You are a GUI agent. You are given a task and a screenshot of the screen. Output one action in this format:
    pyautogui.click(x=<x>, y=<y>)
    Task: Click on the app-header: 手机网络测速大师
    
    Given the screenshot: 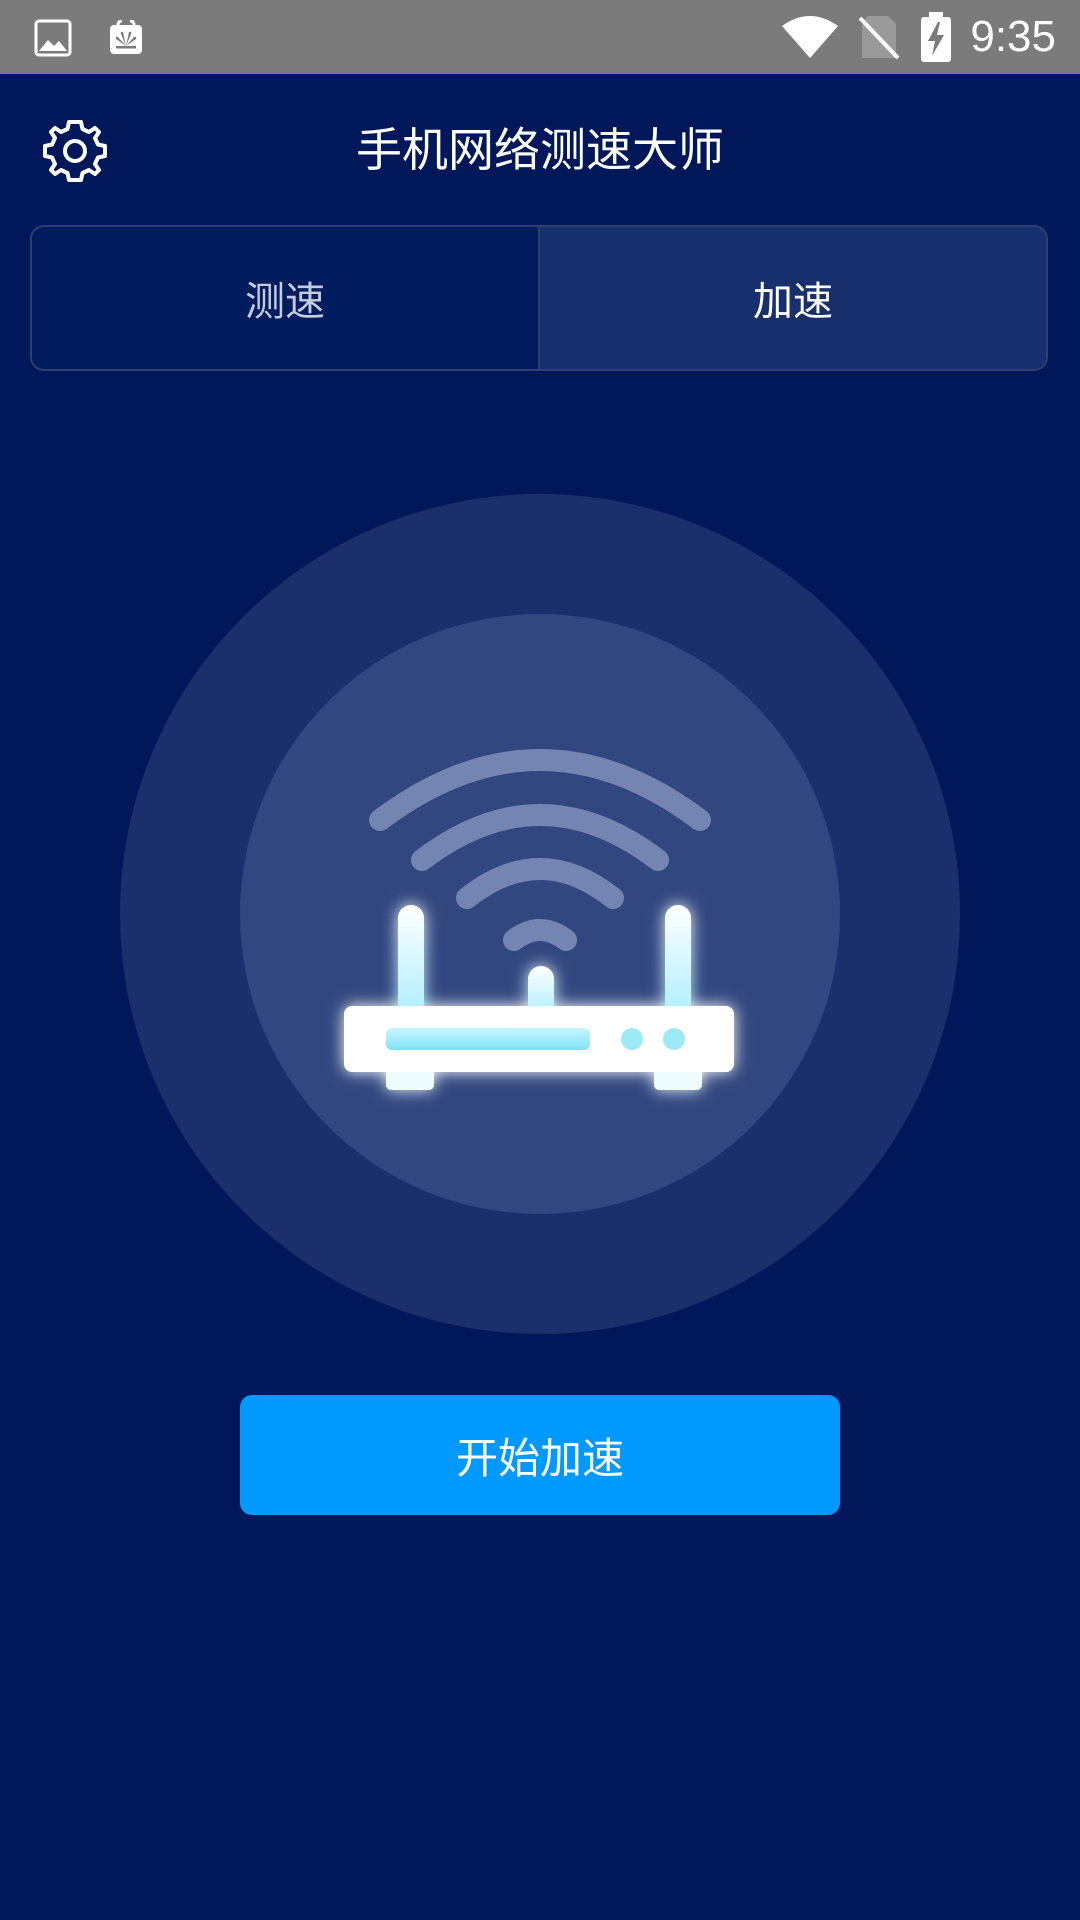 What is the action you would take?
    pyautogui.click(x=540, y=149)
    